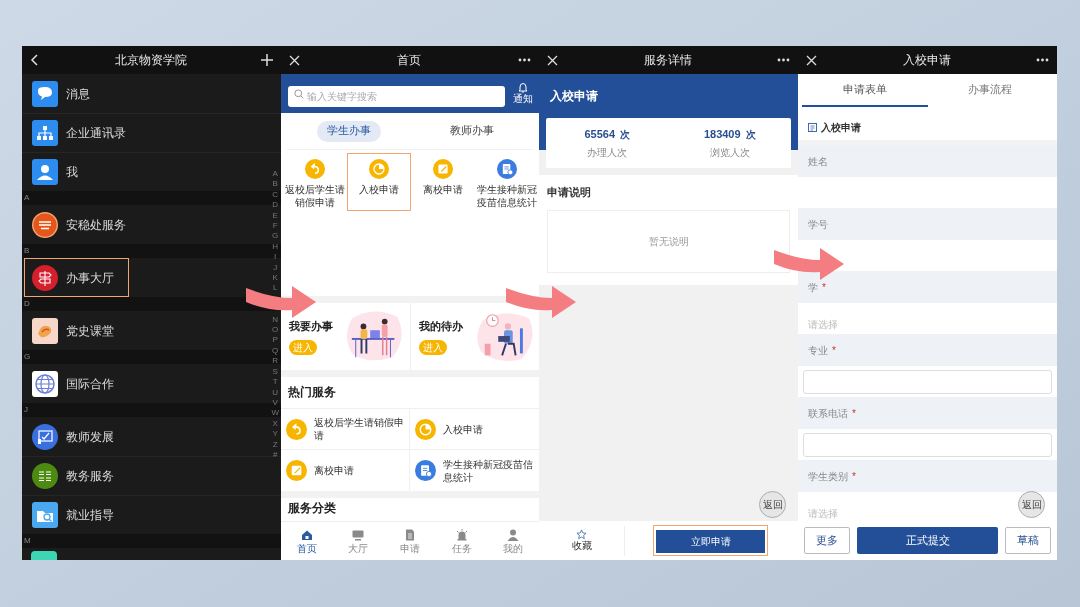  Describe the element at coordinates (818, 224) in the screenshot. I see `field-label: 学号` at that location.